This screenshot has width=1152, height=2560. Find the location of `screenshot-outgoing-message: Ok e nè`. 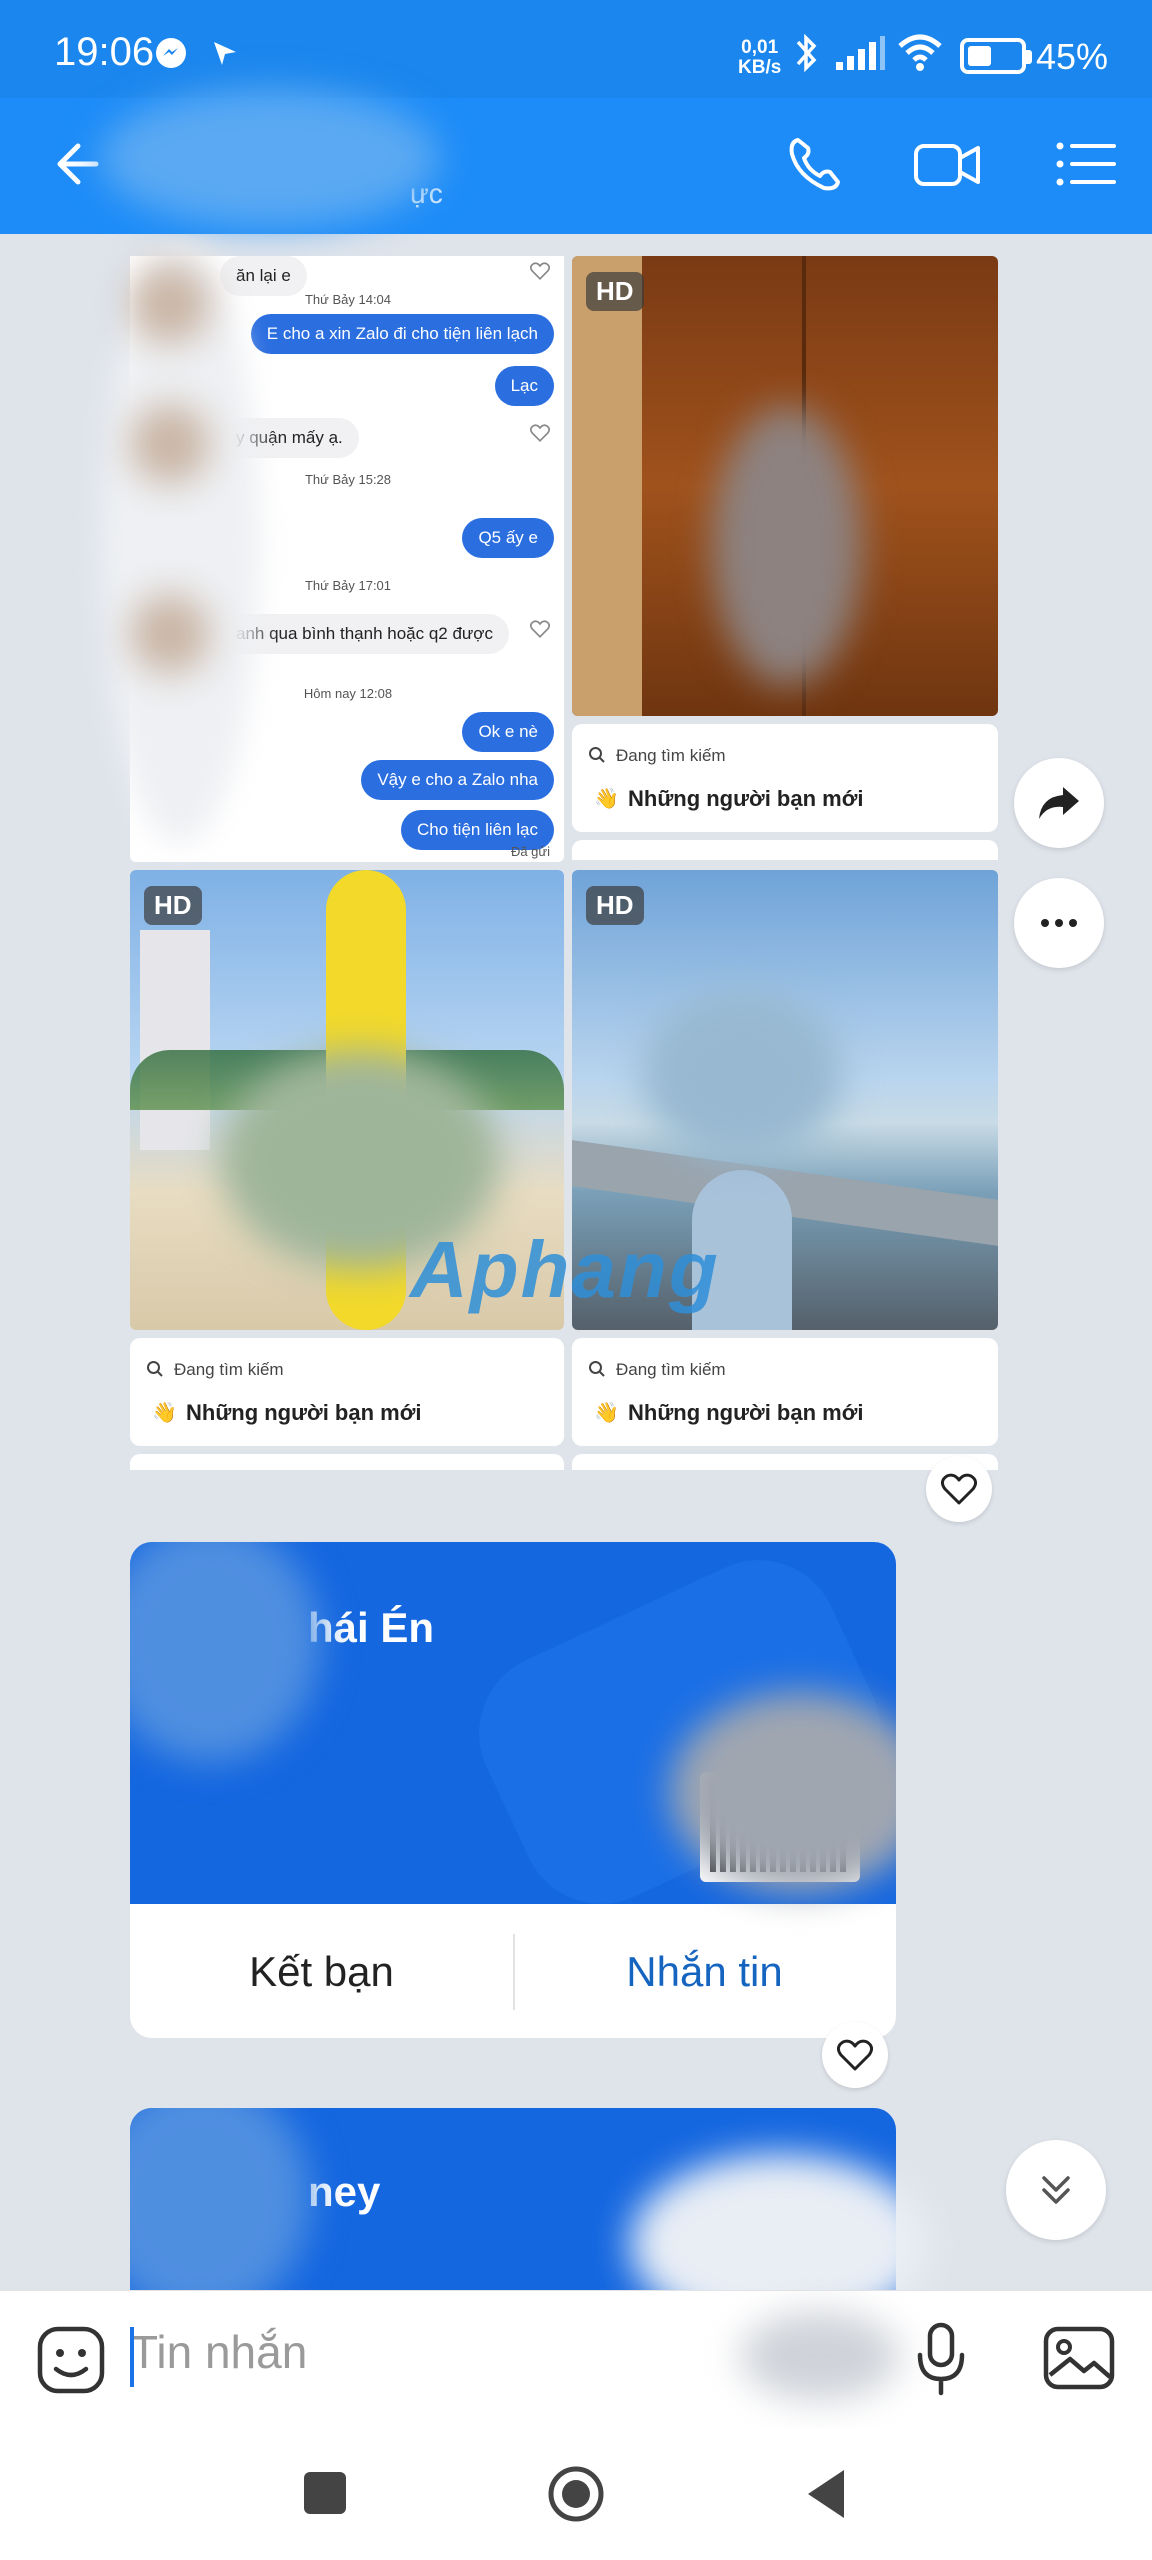

screenshot-outgoing-message: Ok e nè is located at coordinates (508, 732).